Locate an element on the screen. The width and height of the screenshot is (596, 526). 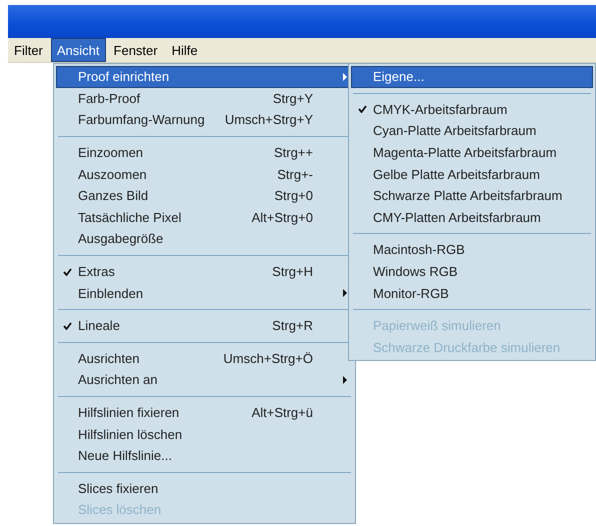
menu-item: Slices fixieren is located at coordinates (204, 489).